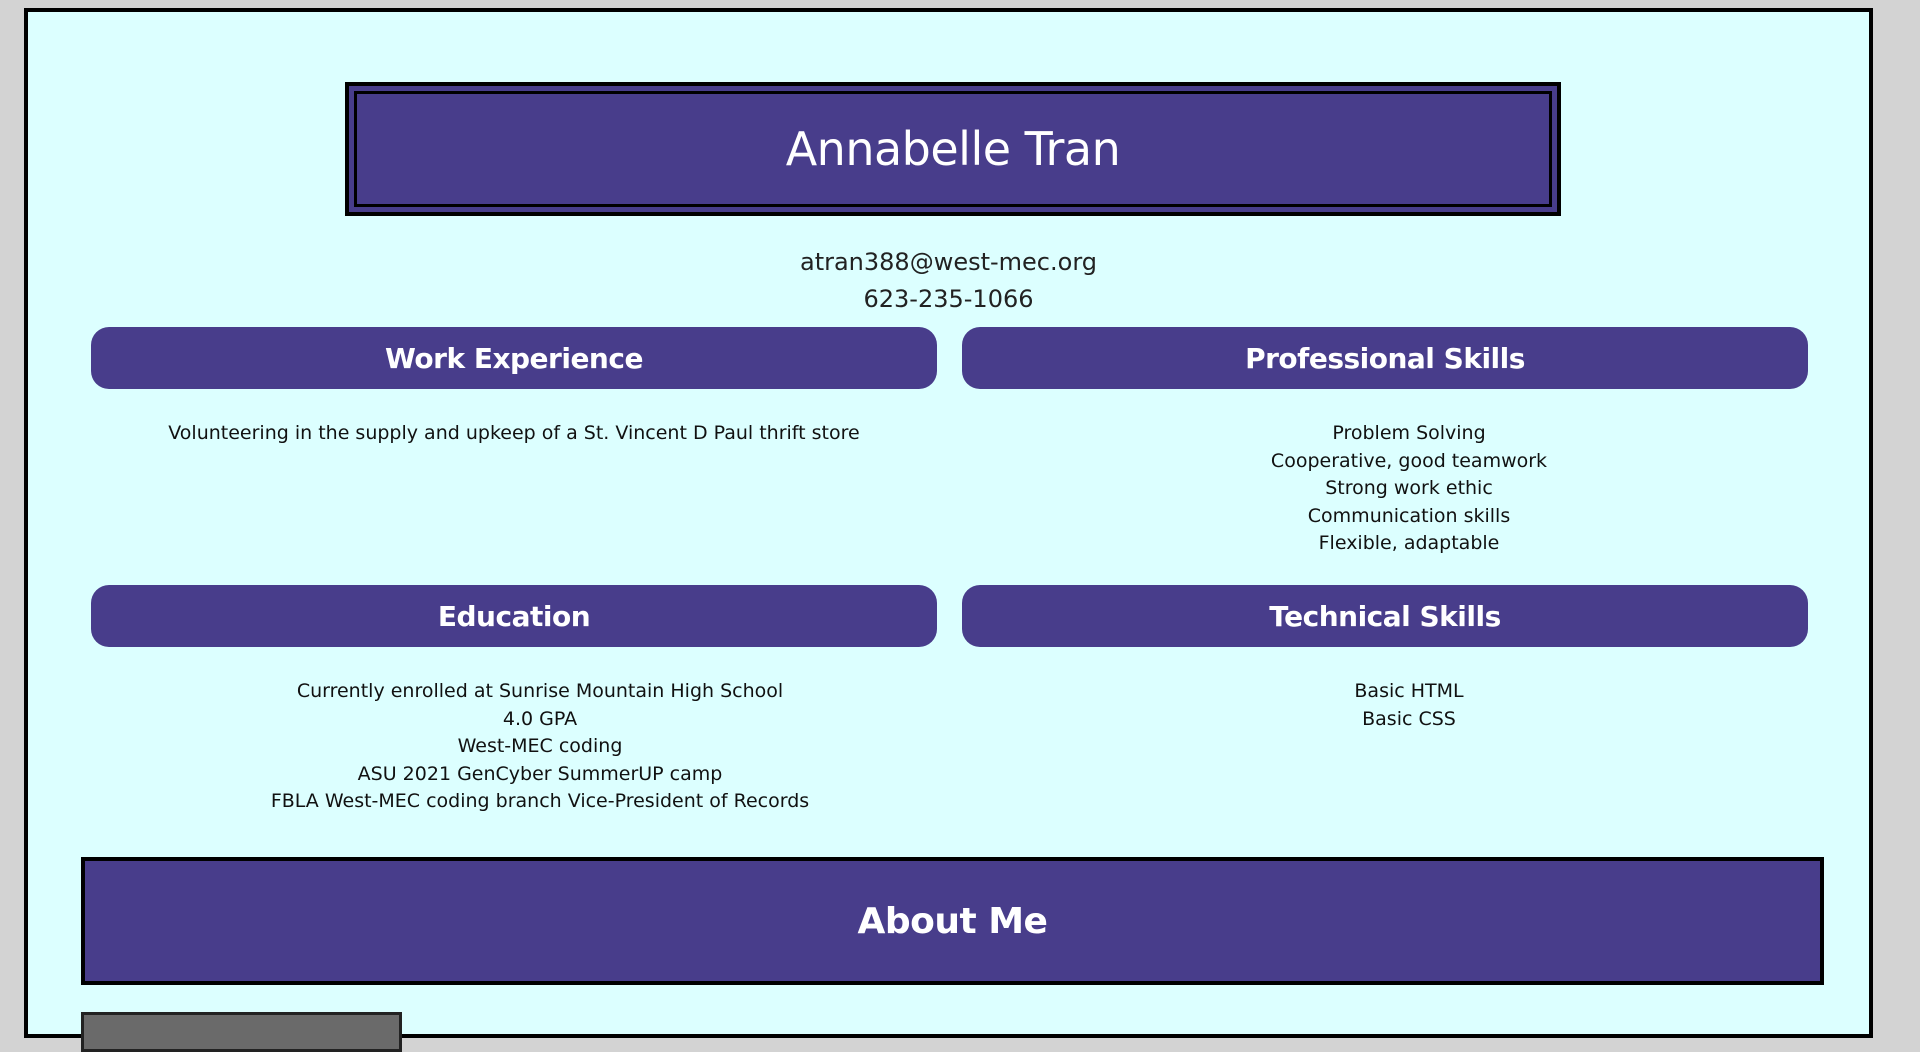  I want to click on name-banner: Annabelle Tran, so click(953, 149).